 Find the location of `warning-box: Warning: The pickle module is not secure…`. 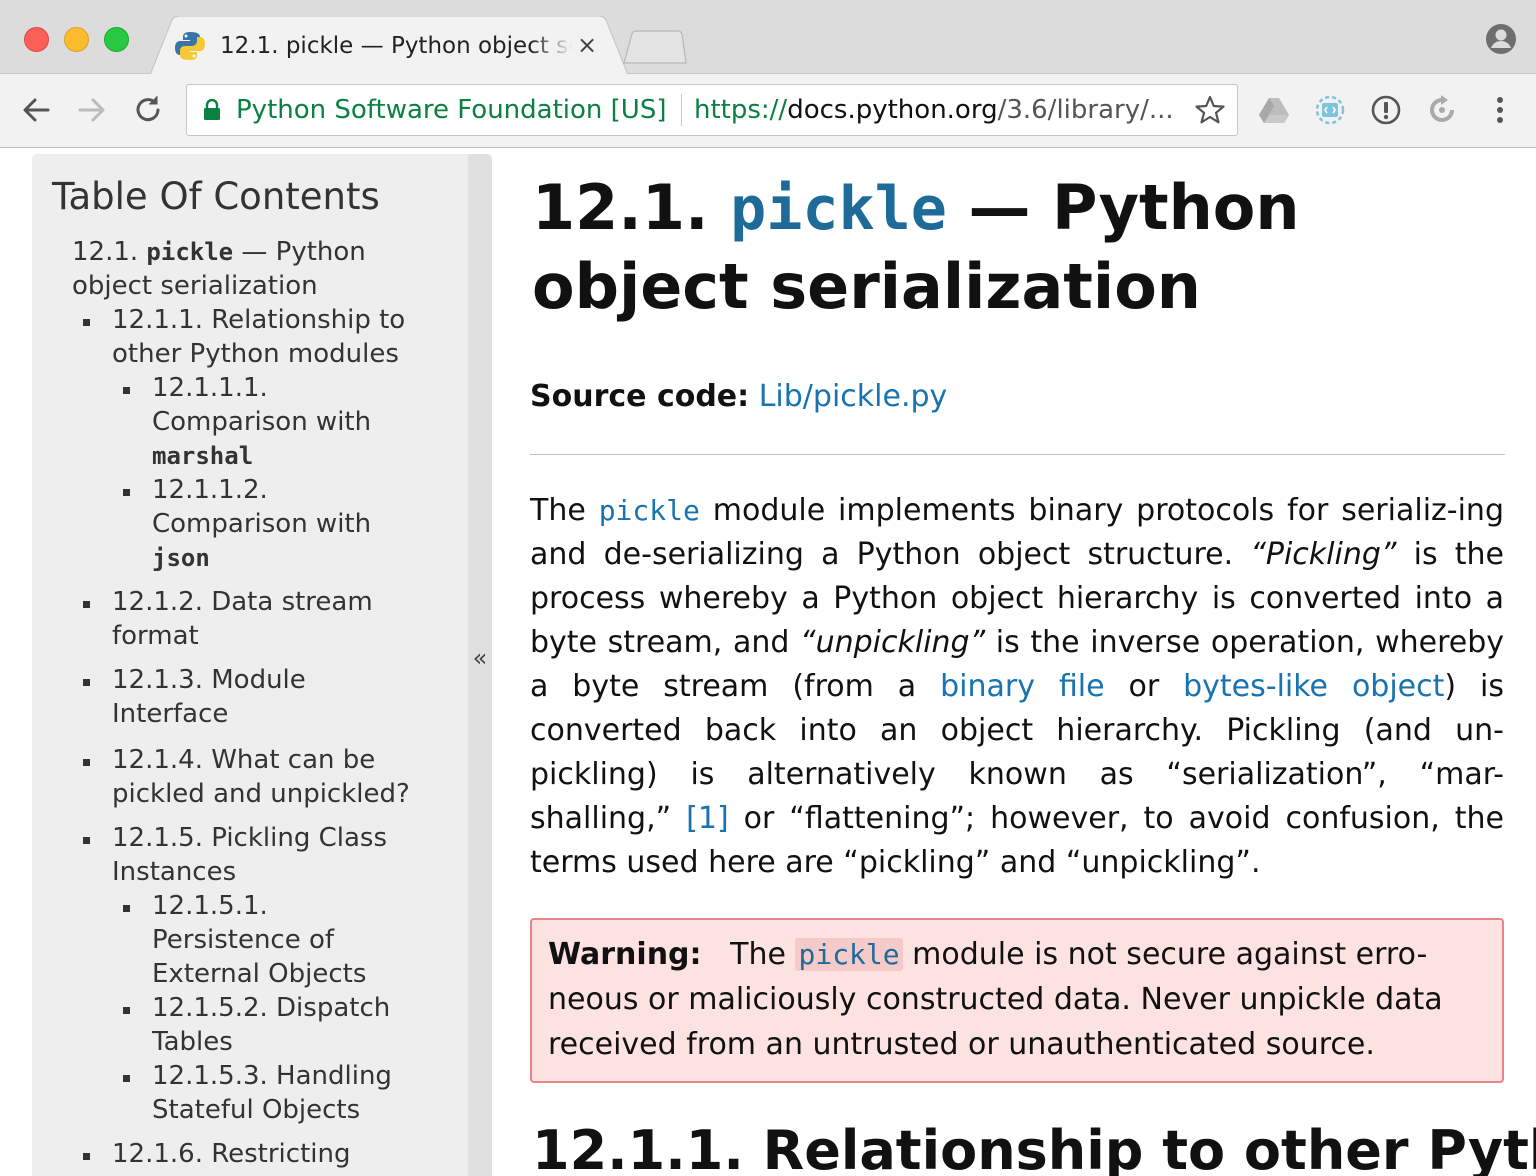

warning-box: Warning: The pickle module is not secure… is located at coordinates (1017, 1000).